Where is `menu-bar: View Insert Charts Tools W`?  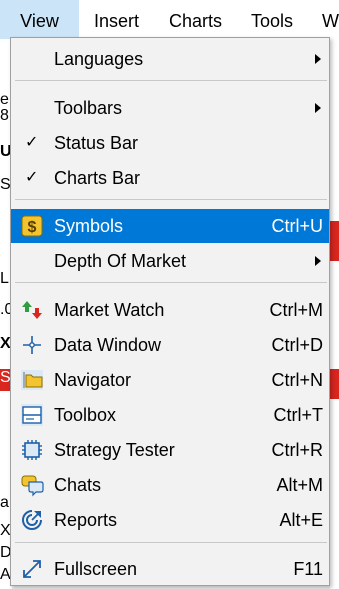
menu-bar: View Insert Charts Tools W is located at coordinates (169, 20).